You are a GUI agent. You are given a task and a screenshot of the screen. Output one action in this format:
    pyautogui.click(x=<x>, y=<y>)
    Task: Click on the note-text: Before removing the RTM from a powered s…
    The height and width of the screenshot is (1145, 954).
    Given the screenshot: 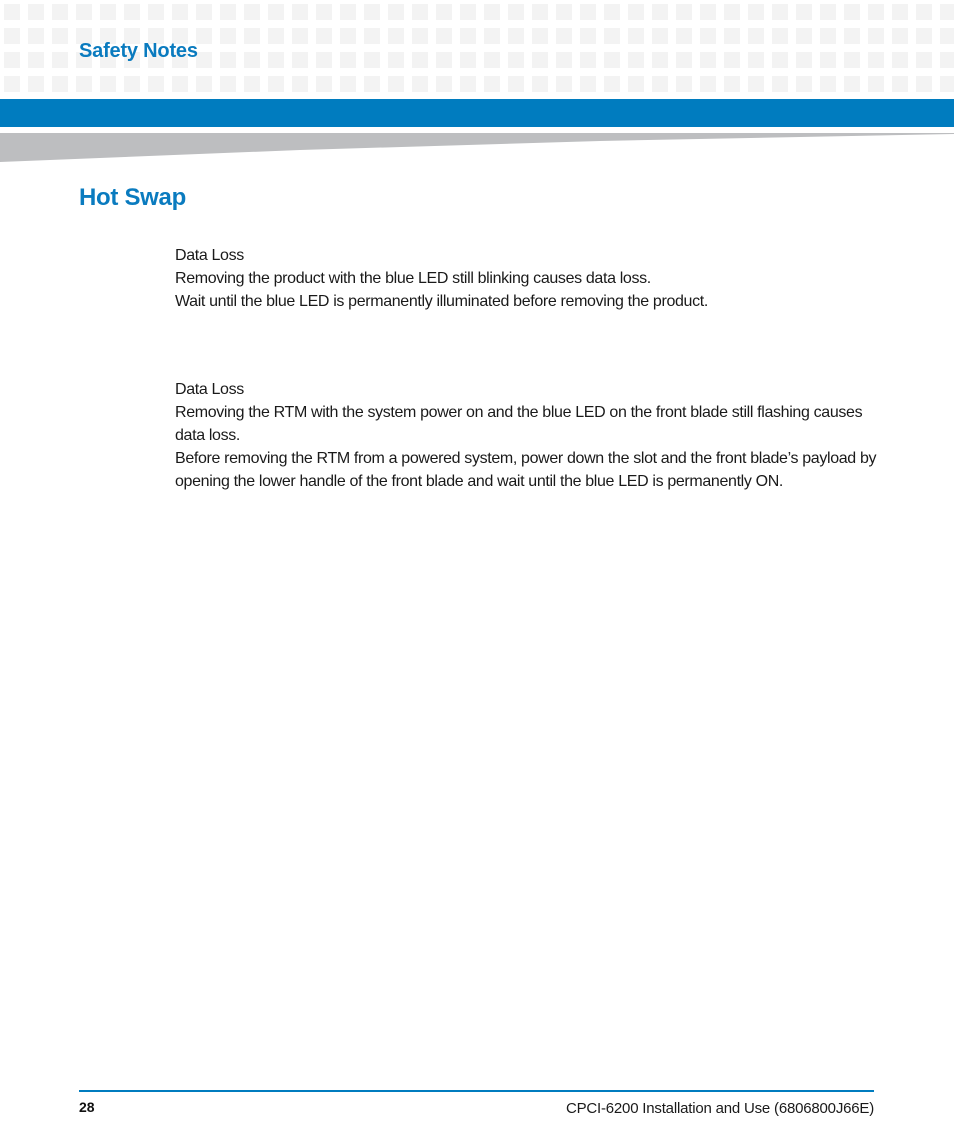 What is the action you would take?
    pyautogui.click(x=526, y=470)
    